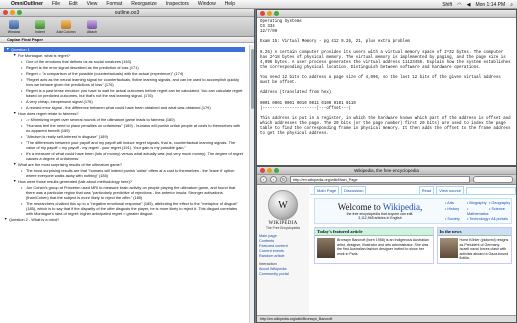 Image resolution: width=517 pixels, height=323 pixels. I want to click on menu-window: Window, so click(207, 4).